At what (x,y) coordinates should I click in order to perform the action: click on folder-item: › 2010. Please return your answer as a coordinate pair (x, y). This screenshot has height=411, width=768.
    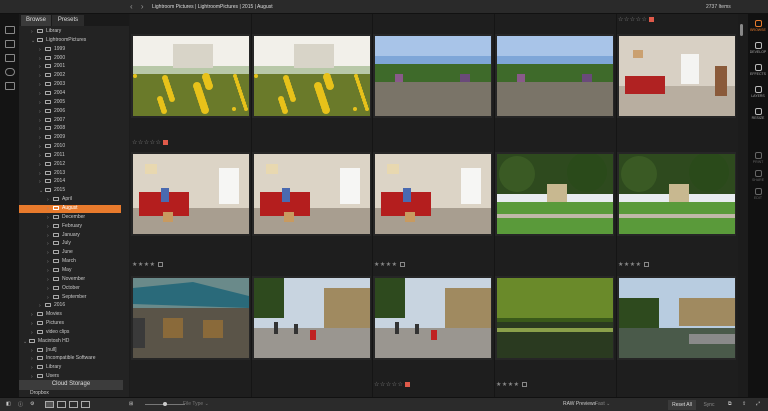
    Looking at the image, I should click on (70, 147).